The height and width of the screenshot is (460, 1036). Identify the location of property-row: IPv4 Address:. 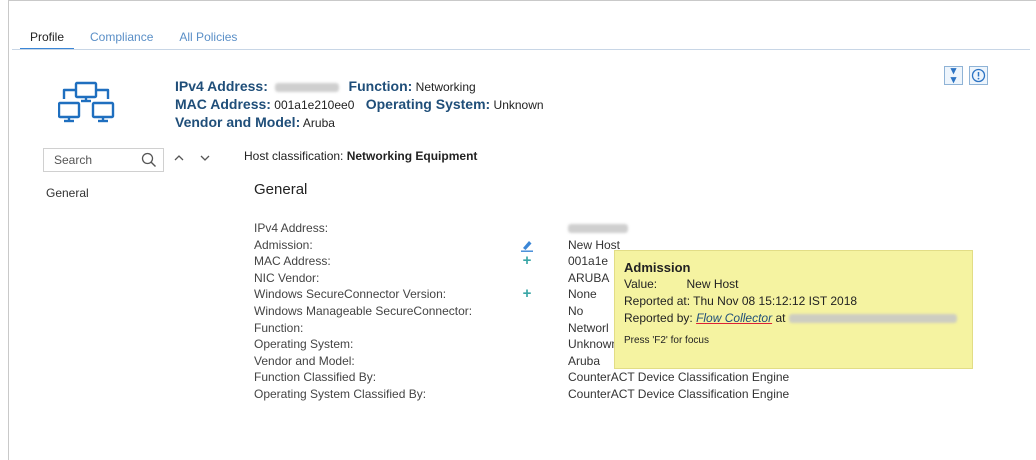
(544, 228).